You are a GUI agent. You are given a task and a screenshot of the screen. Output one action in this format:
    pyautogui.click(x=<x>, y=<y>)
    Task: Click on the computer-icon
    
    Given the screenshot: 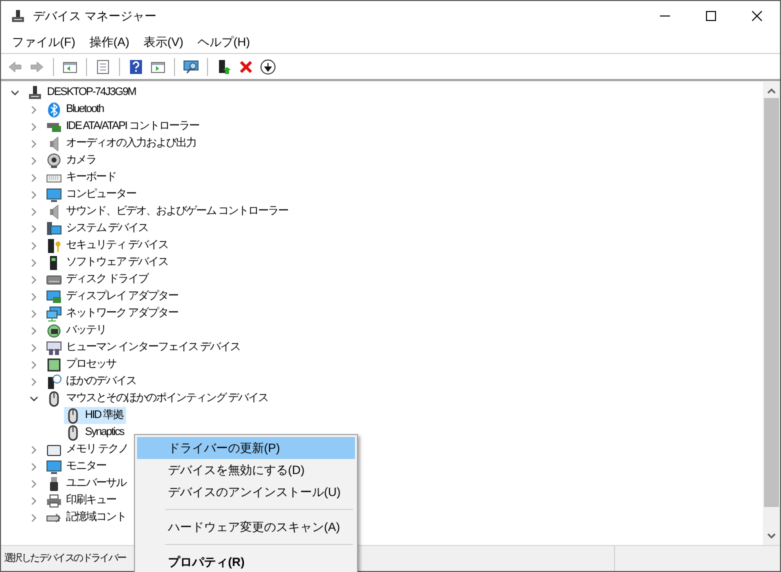 What is the action you would take?
    pyautogui.click(x=35, y=92)
    